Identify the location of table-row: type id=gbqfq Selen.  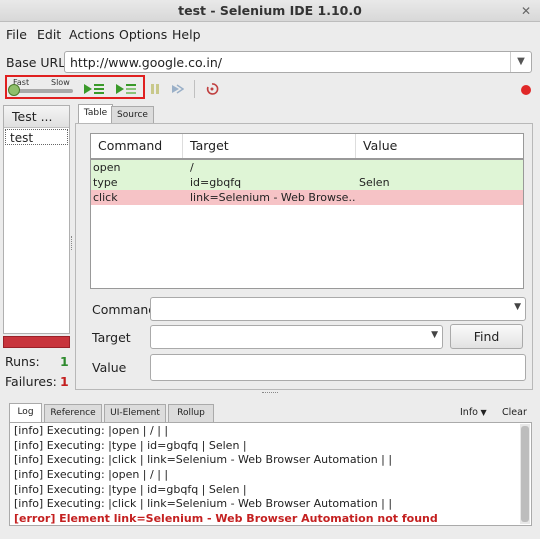
(307, 182).